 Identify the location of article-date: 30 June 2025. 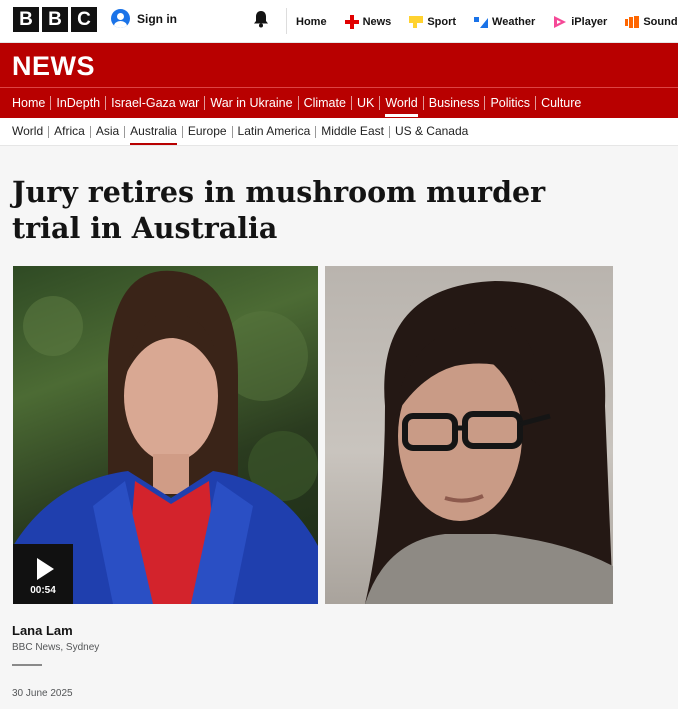
(42, 693).